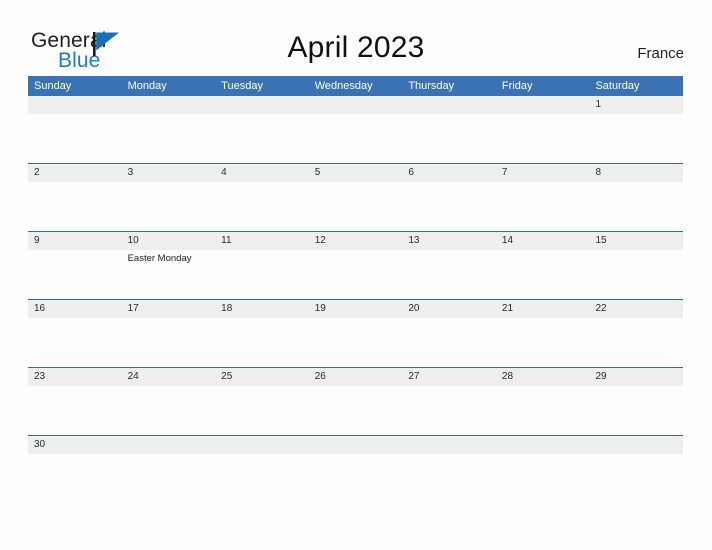 This screenshot has height=550, width=712. Describe the element at coordinates (75, 445) in the screenshot. I see `date-number: 30` at that location.